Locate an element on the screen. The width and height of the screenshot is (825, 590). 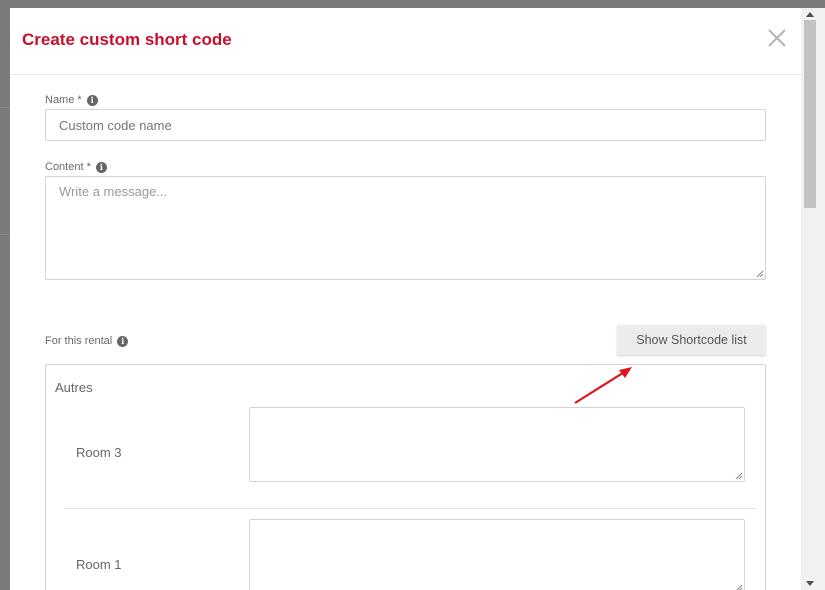
close-button is located at coordinates (777, 38).